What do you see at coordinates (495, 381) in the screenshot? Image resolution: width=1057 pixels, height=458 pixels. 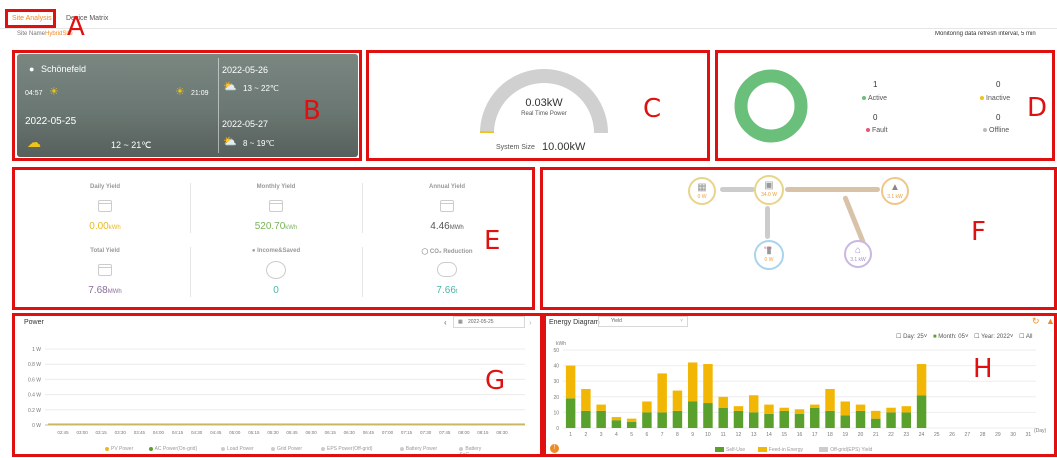 I see `annotation-label-g: G` at bounding box center [495, 381].